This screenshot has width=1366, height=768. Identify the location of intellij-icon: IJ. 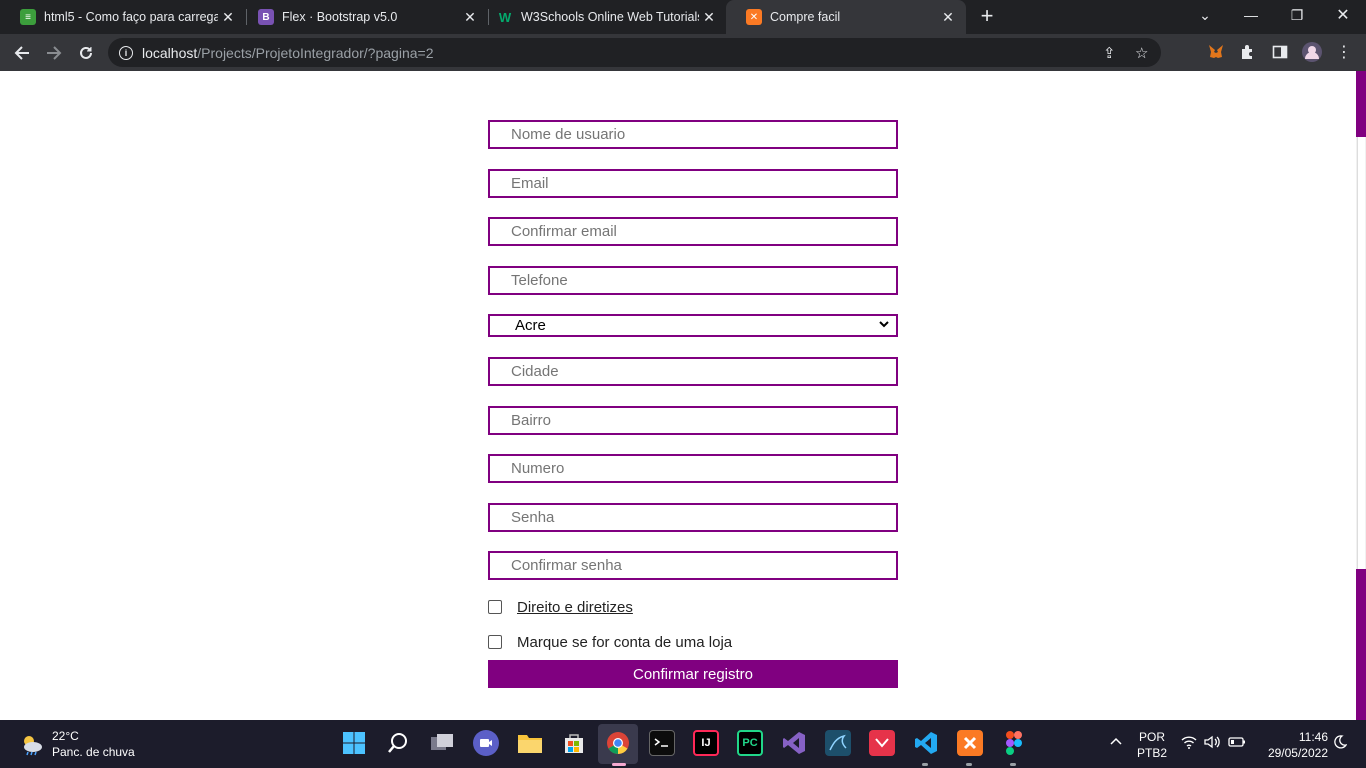
(706, 743).